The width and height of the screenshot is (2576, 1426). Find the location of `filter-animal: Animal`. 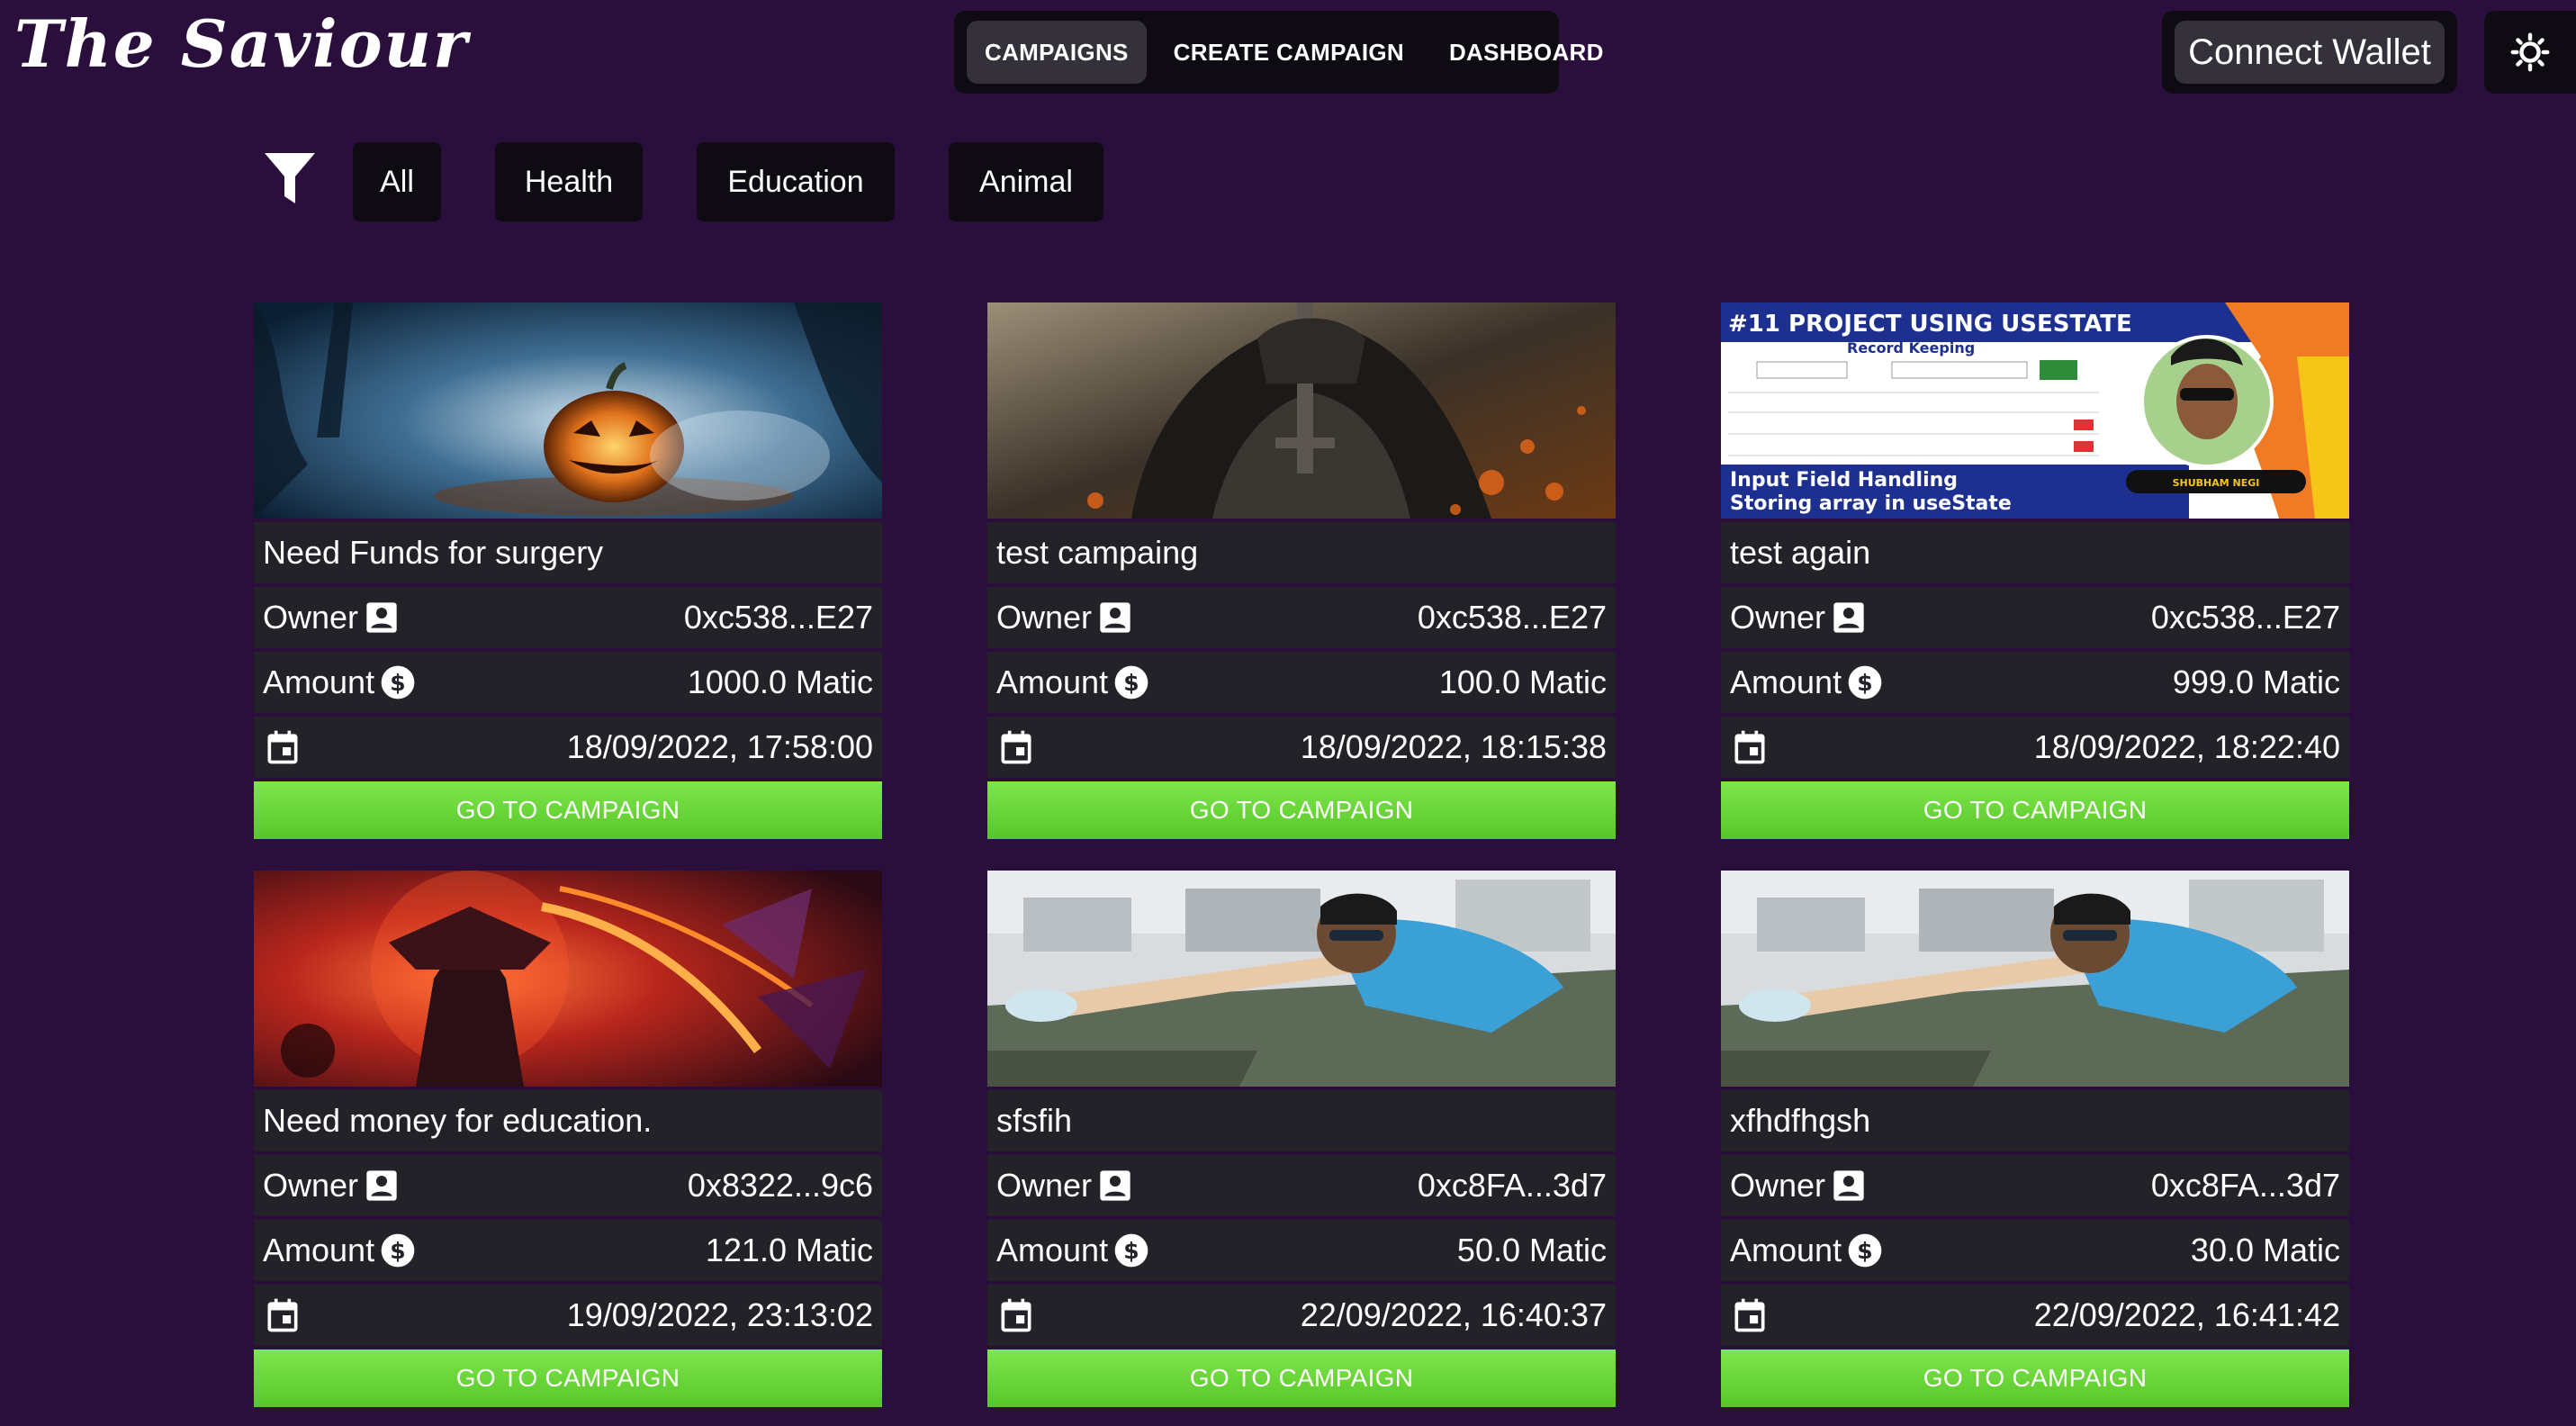

filter-animal: Animal is located at coordinates (1026, 181).